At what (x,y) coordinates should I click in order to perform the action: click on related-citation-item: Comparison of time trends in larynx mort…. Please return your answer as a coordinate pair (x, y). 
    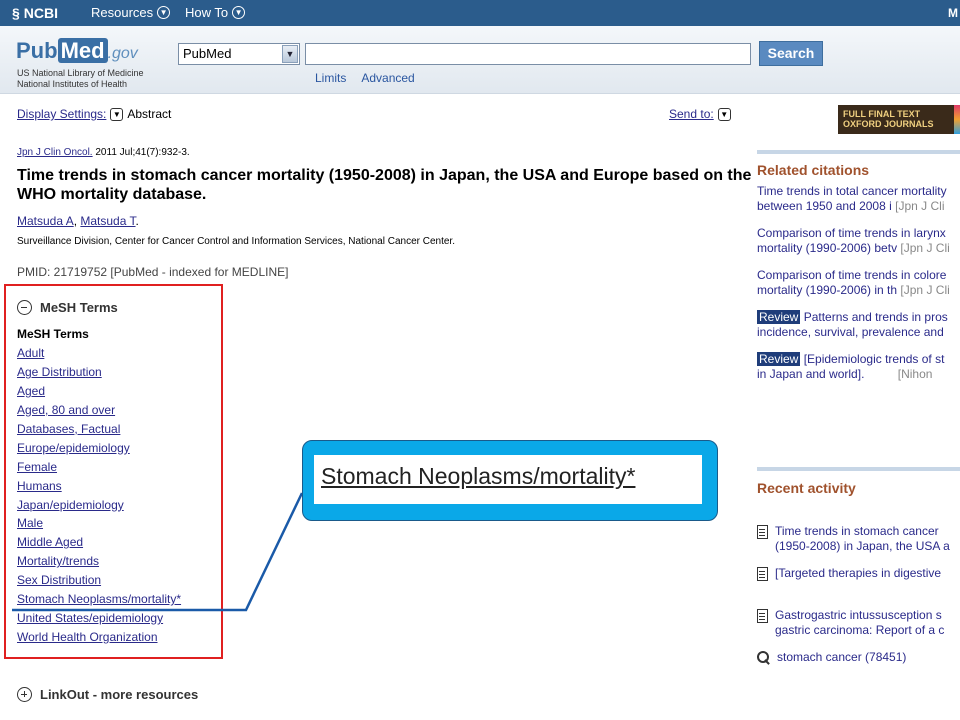
    Looking at the image, I should click on (858, 241).